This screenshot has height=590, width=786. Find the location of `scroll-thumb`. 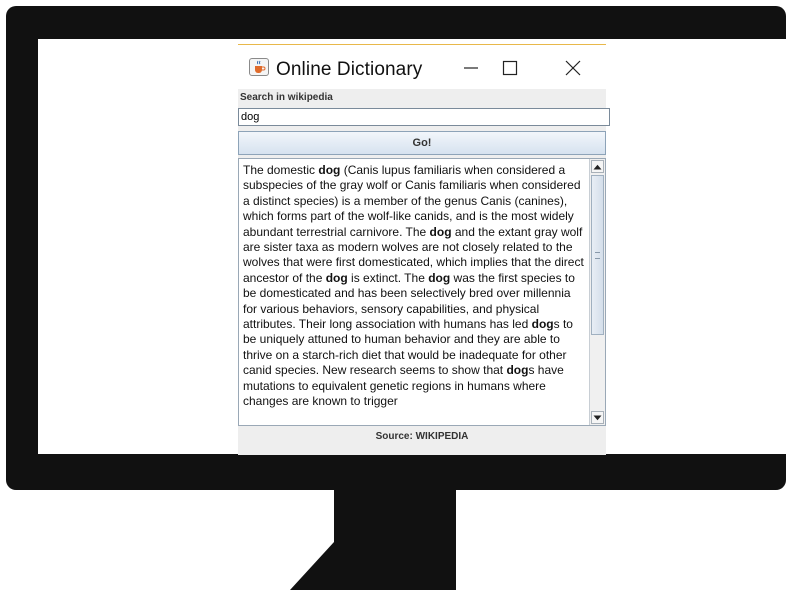

scroll-thumb is located at coordinates (597, 255).